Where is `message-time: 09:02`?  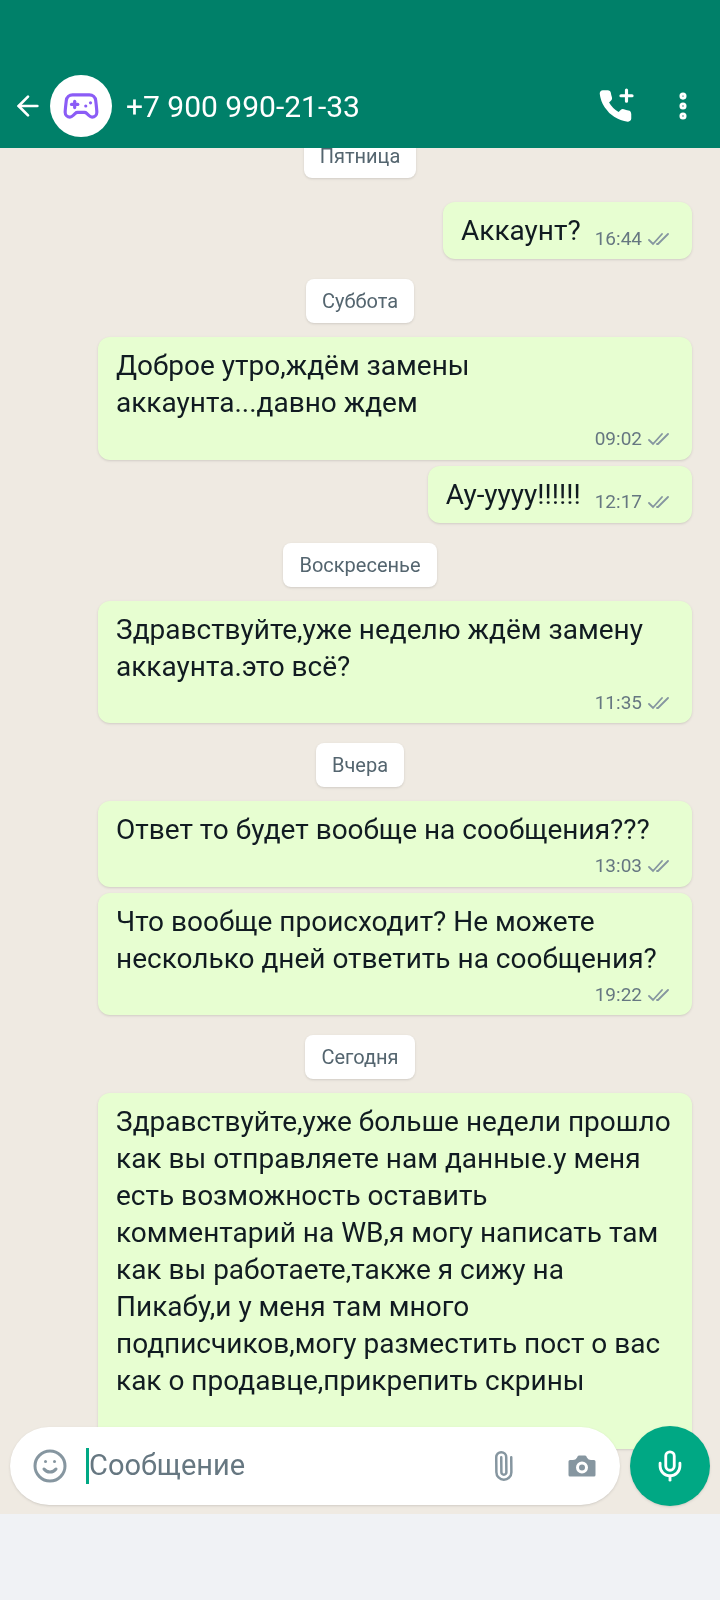 message-time: 09:02 is located at coordinates (618, 439).